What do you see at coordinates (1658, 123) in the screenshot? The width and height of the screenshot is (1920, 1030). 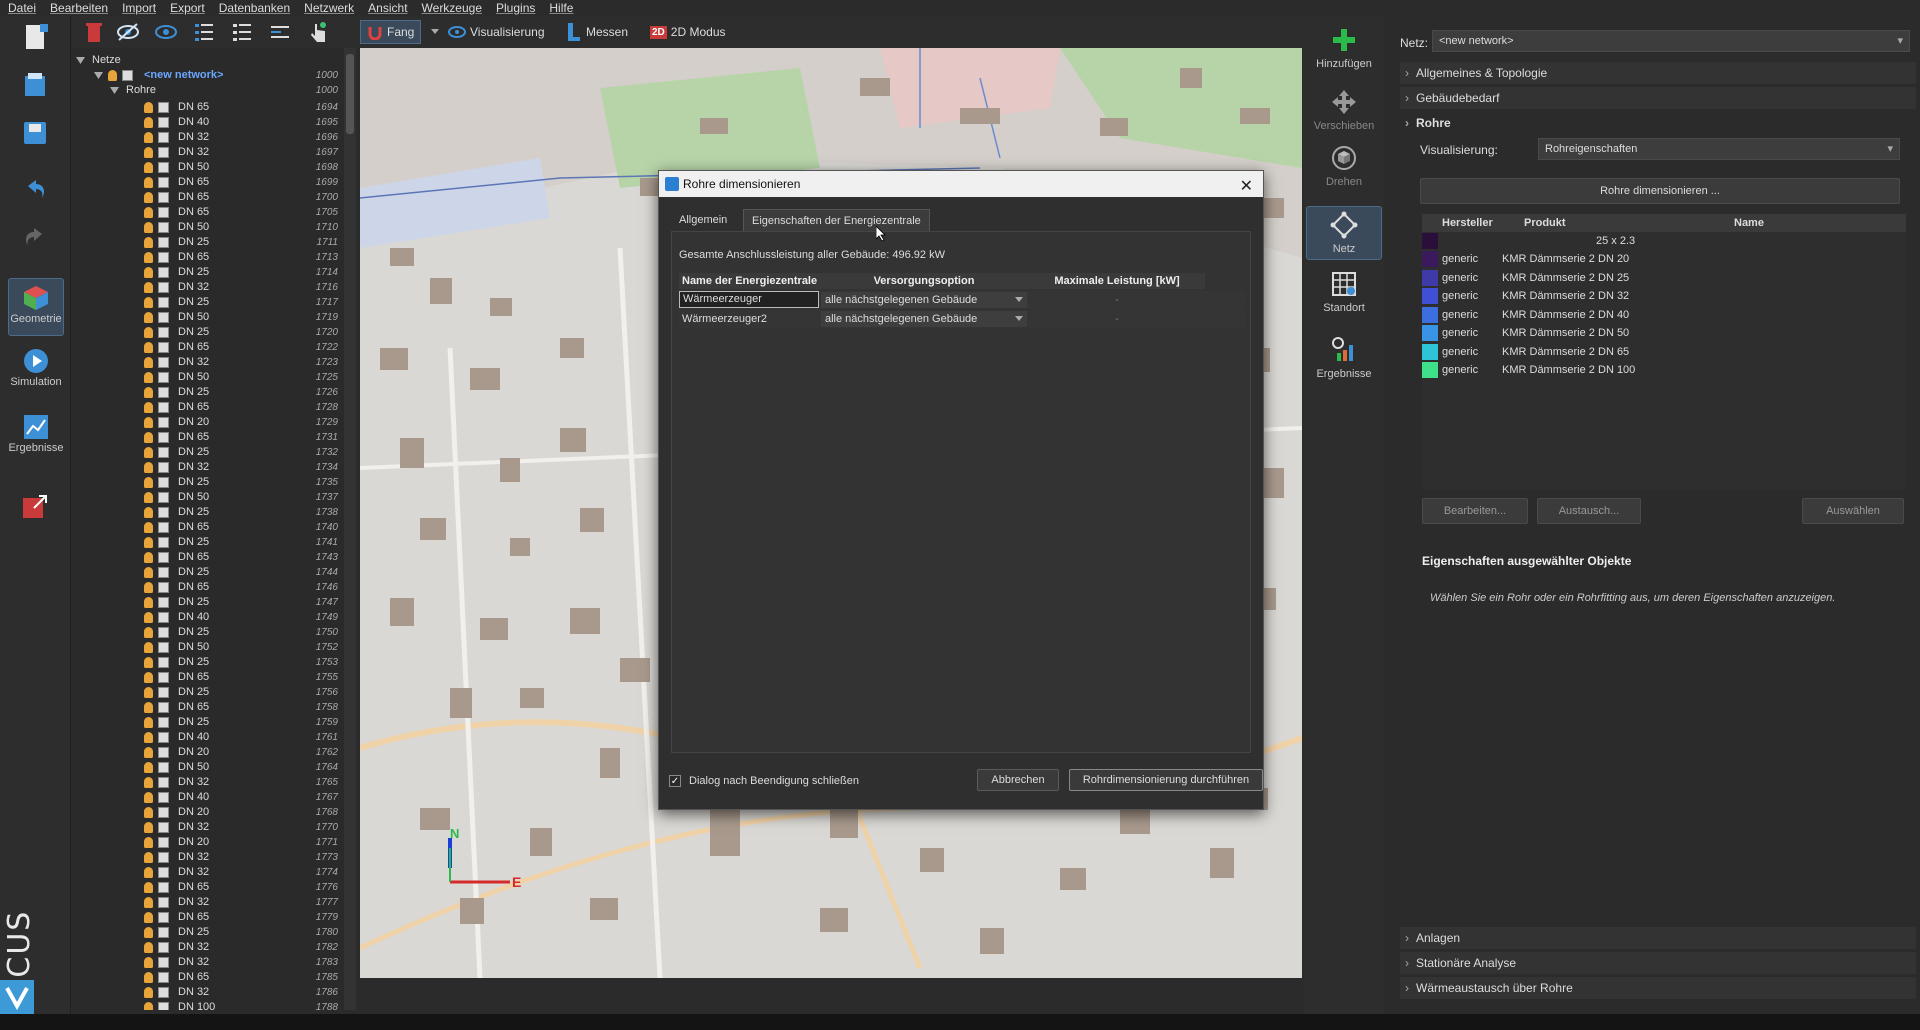 I see `section-rohre: Rohre` at bounding box center [1658, 123].